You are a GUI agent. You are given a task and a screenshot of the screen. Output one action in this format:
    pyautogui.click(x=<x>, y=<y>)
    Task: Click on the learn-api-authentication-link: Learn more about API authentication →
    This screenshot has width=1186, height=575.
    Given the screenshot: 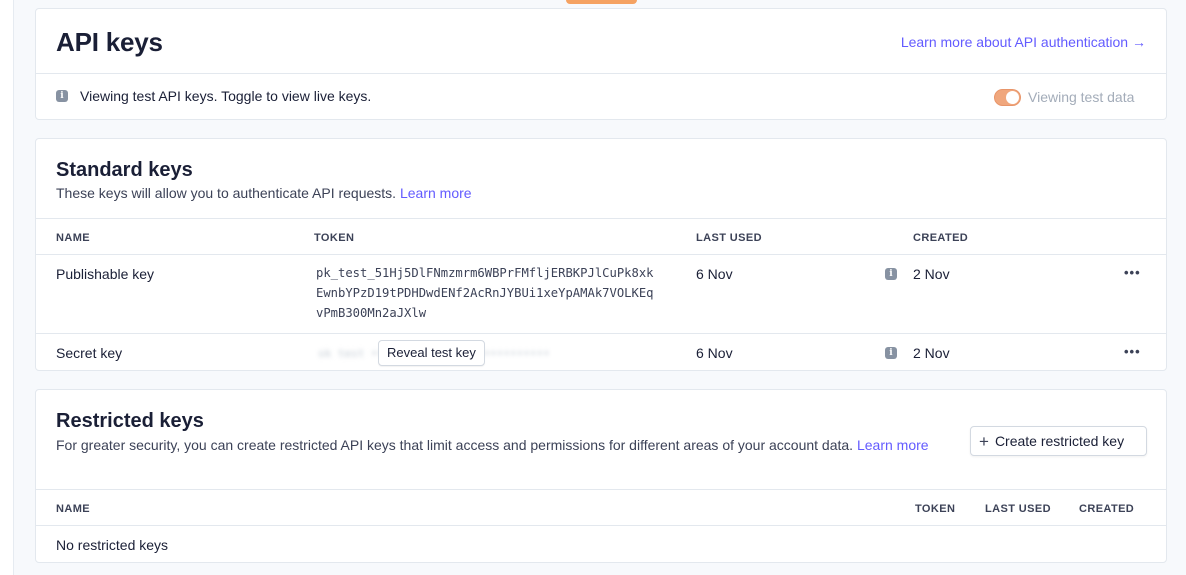 What is the action you would take?
    pyautogui.click(x=1023, y=42)
    